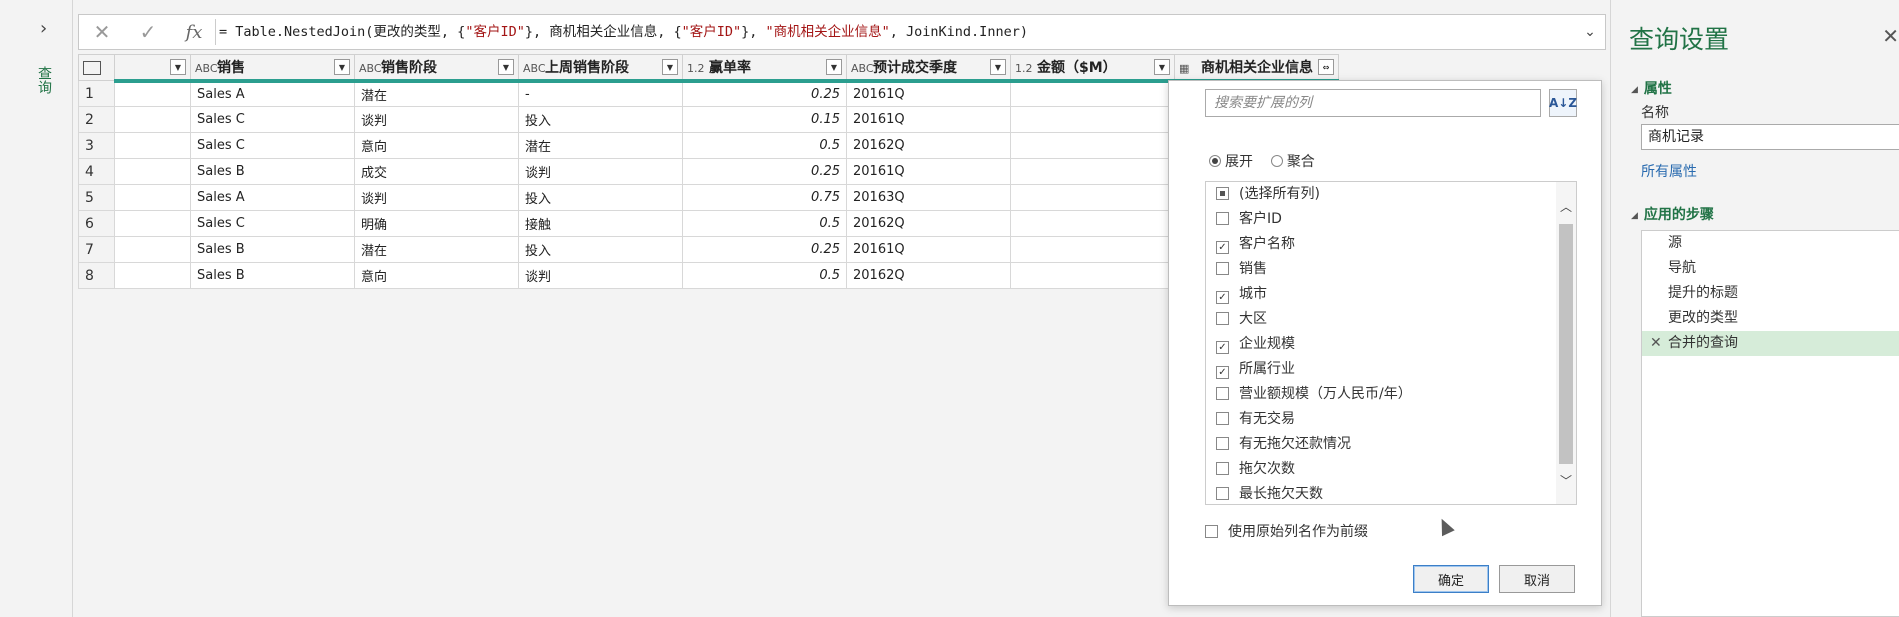 The width and height of the screenshot is (1899, 617). Describe the element at coordinates (1231, 162) in the screenshot. I see `expand-radio: 展开` at that location.